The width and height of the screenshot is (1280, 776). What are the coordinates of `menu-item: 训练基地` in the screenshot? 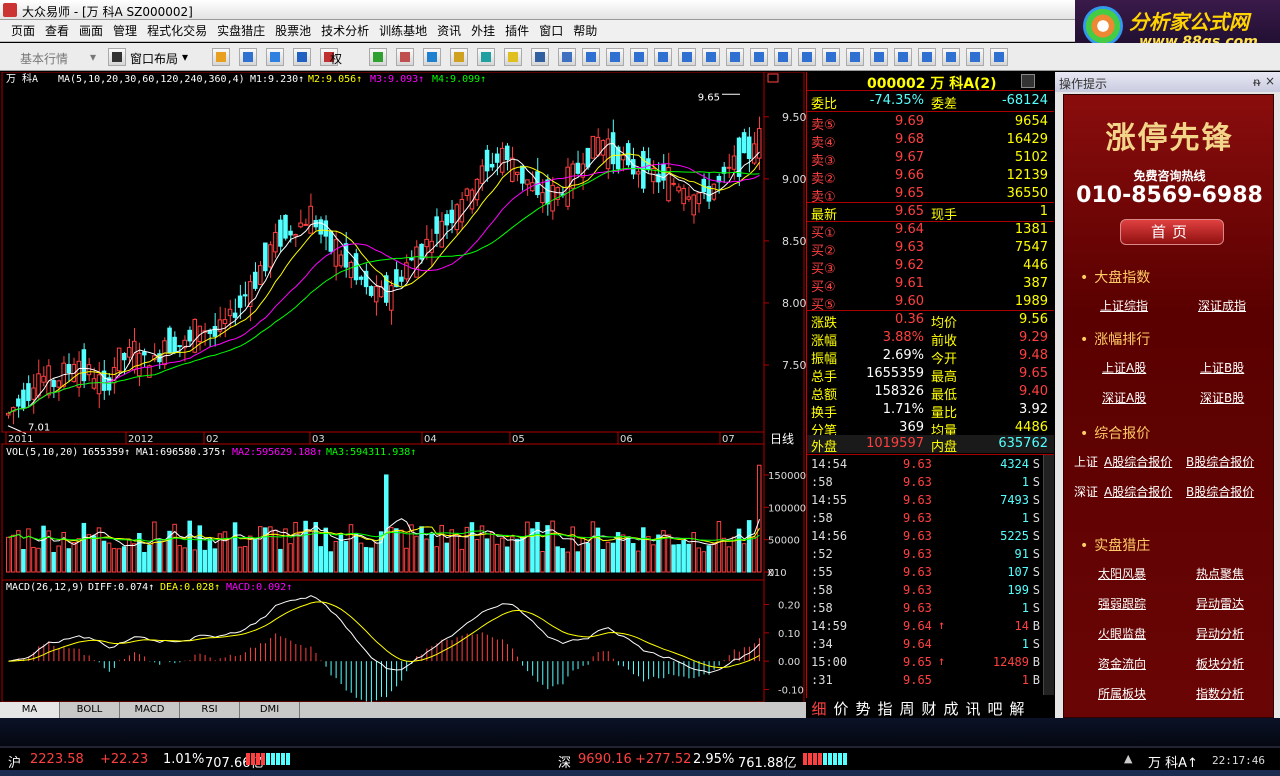 It's located at (403, 30).